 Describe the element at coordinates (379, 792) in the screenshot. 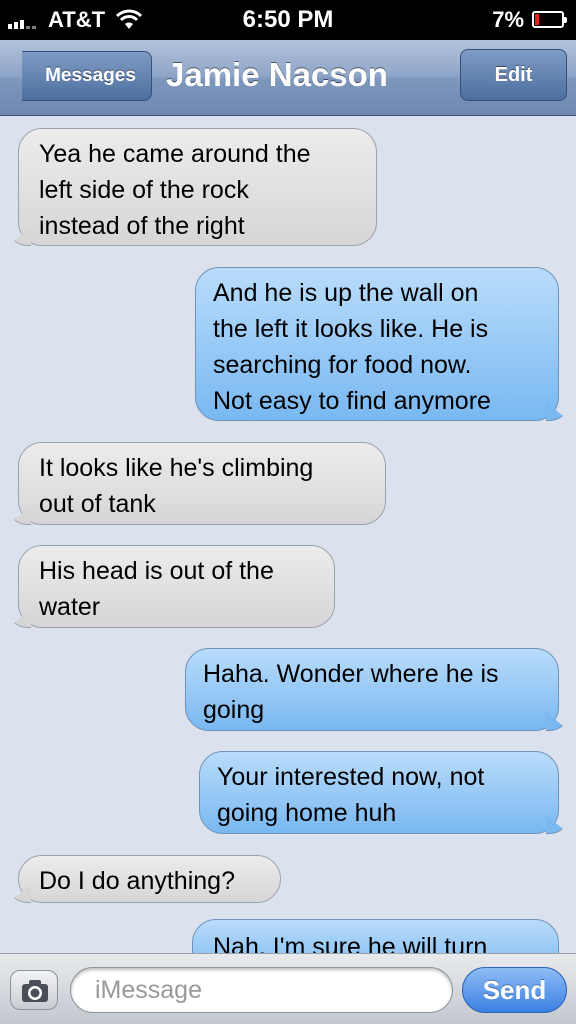

I see `message-bubble-outgoing: Your interested now, not going home huh` at that location.